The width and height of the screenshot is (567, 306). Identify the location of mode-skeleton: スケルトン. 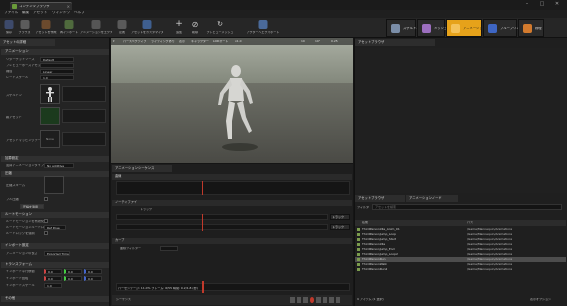
(402, 28).